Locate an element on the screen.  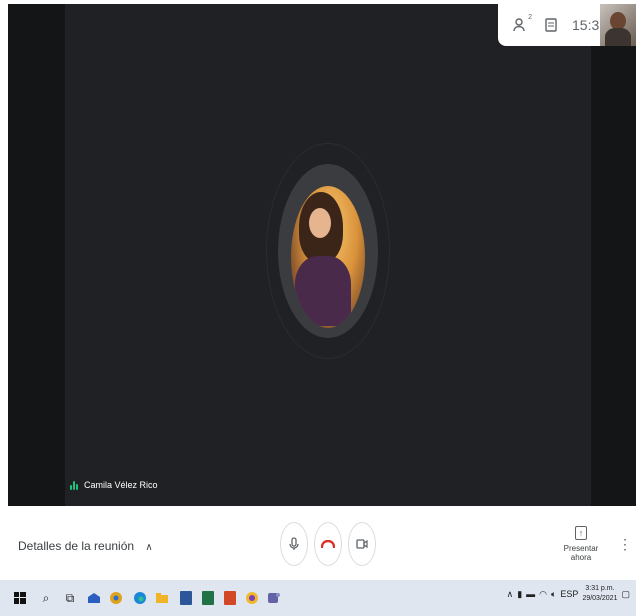
participant-name: Camila Vélez Rico is located at coordinates (121, 485).